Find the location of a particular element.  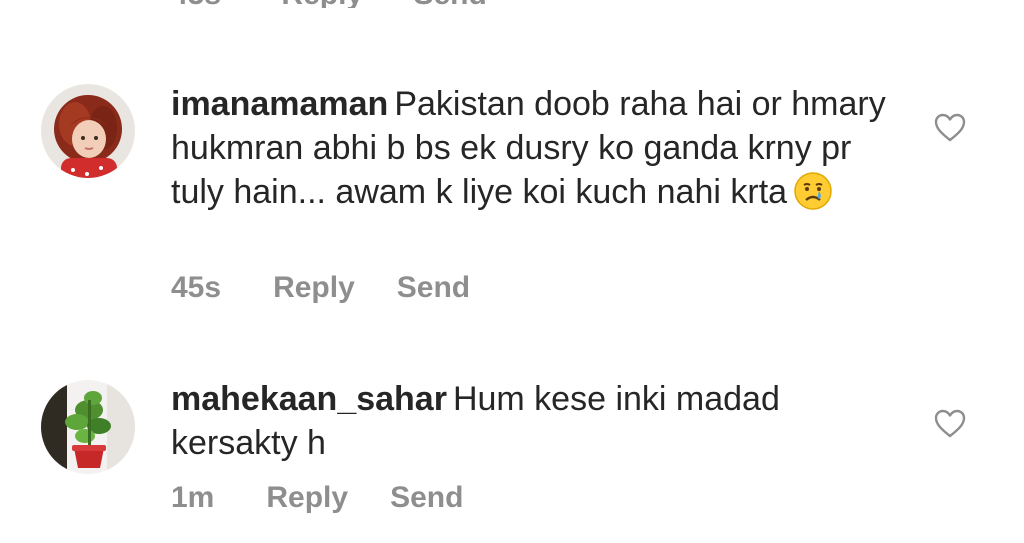

crying-face-emoji-icon is located at coordinates (813, 191).